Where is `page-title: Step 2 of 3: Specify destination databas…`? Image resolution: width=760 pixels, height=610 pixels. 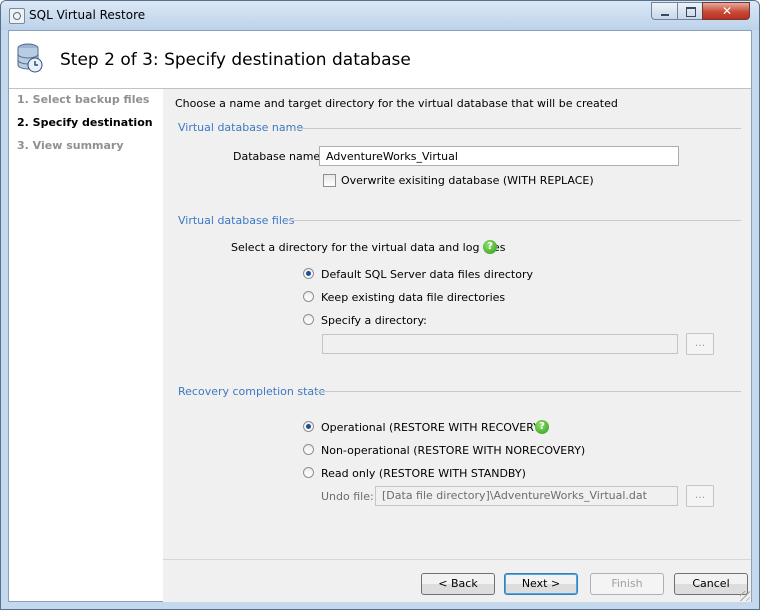 page-title: Step 2 of 3: Specify destination databas… is located at coordinates (235, 60).